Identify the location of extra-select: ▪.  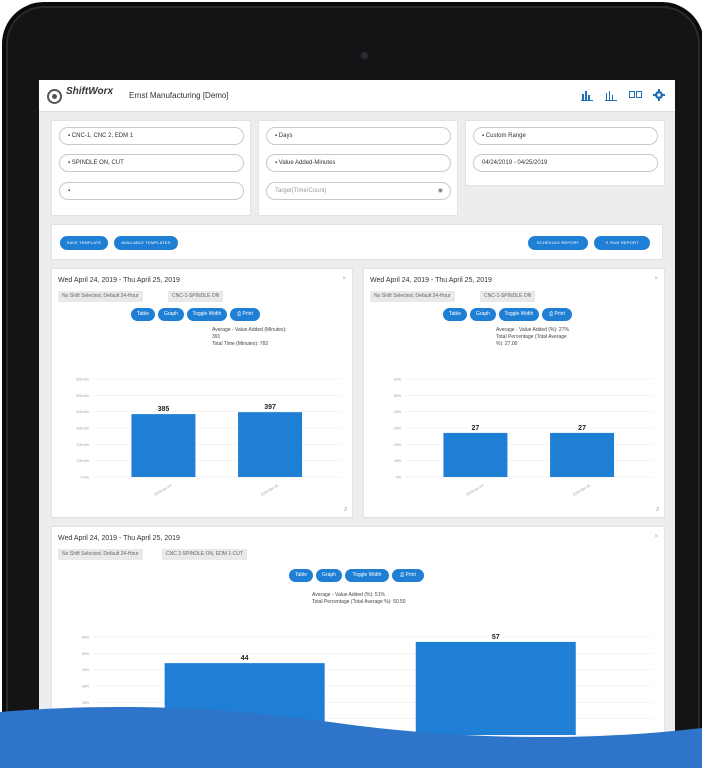
(151, 191).